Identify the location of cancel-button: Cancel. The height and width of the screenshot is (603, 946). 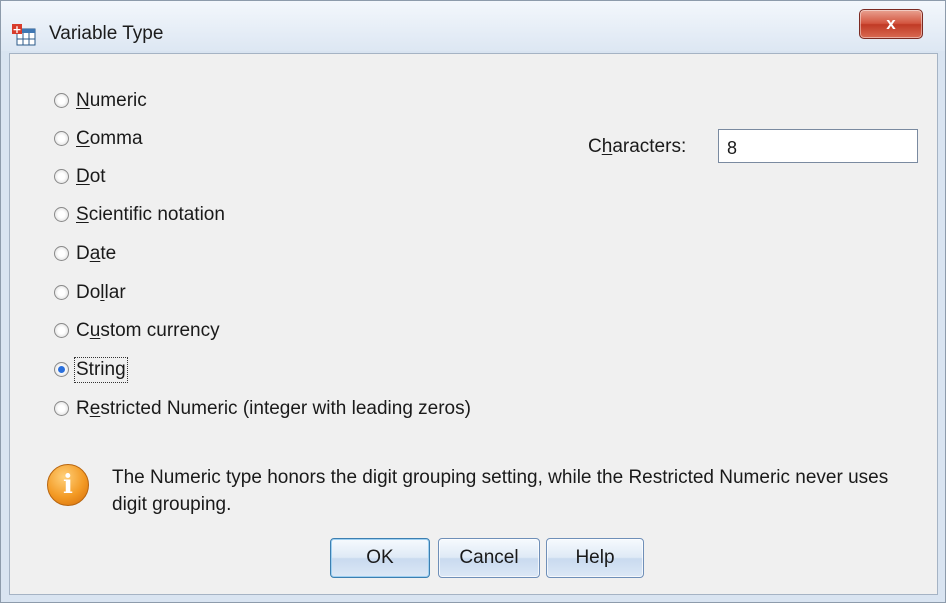
(489, 558).